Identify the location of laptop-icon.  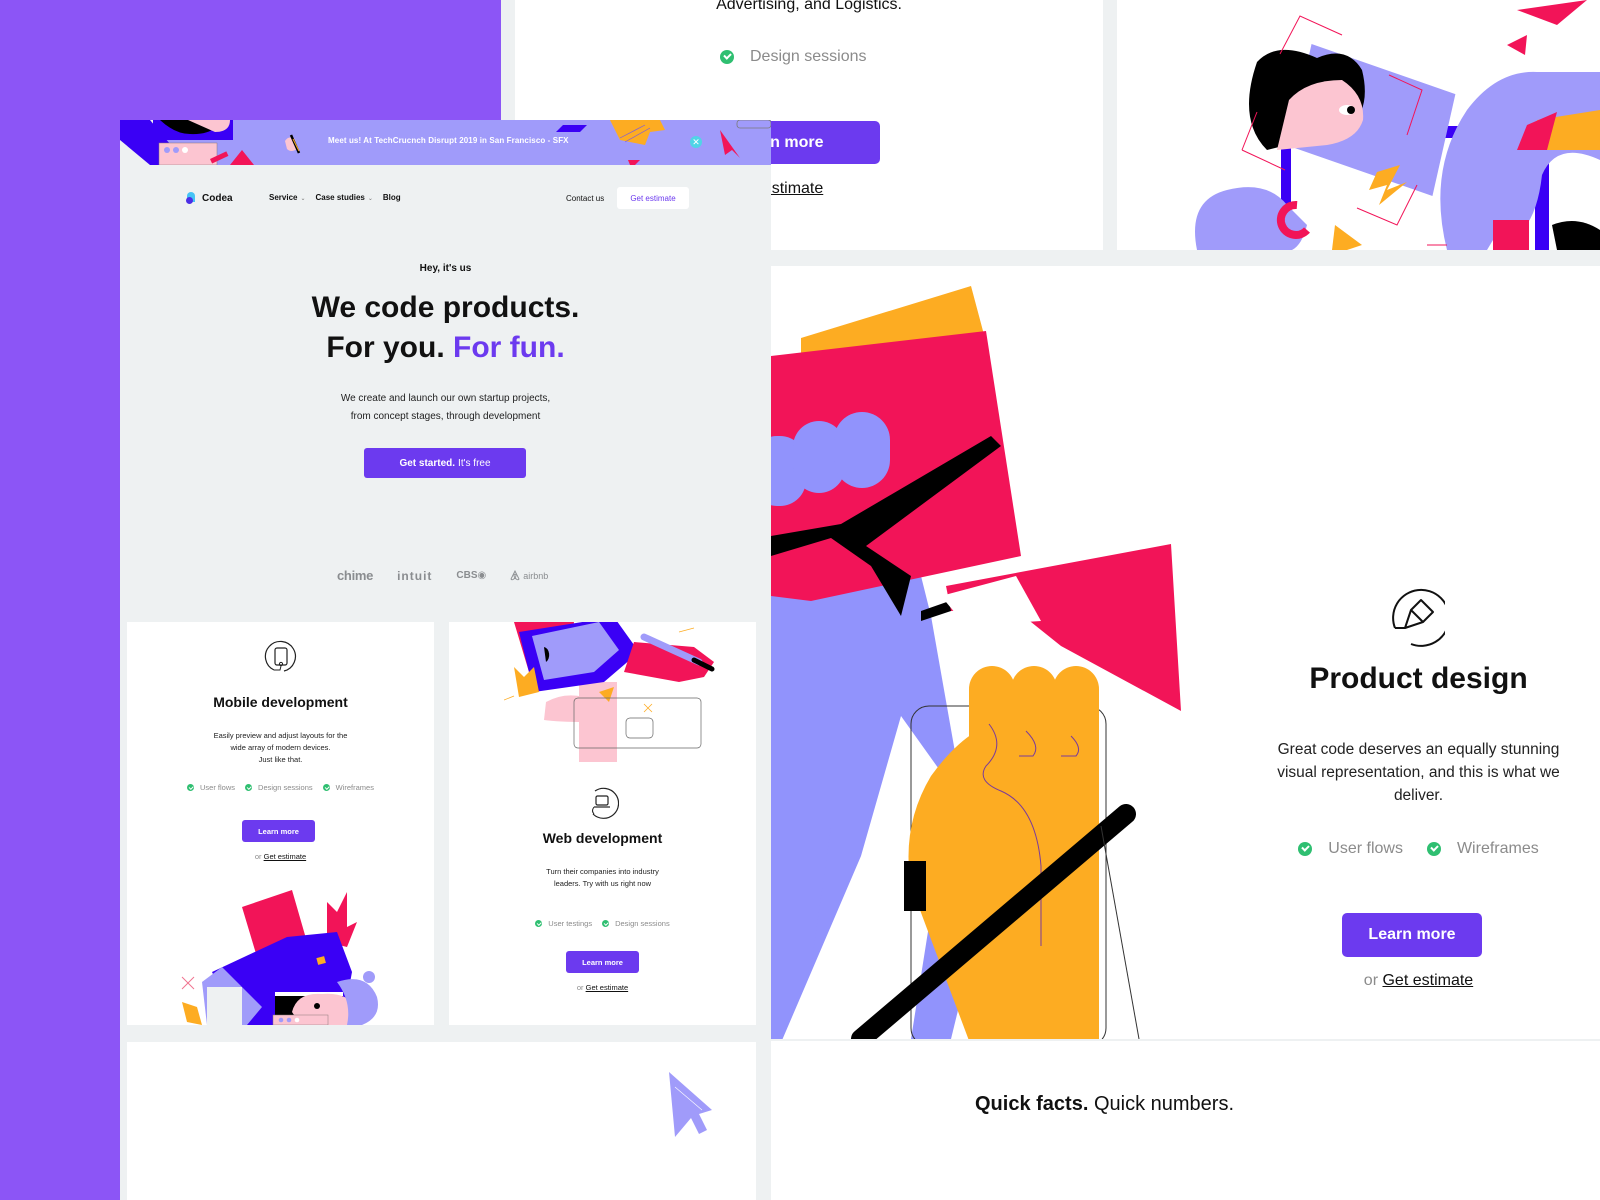
(605, 803).